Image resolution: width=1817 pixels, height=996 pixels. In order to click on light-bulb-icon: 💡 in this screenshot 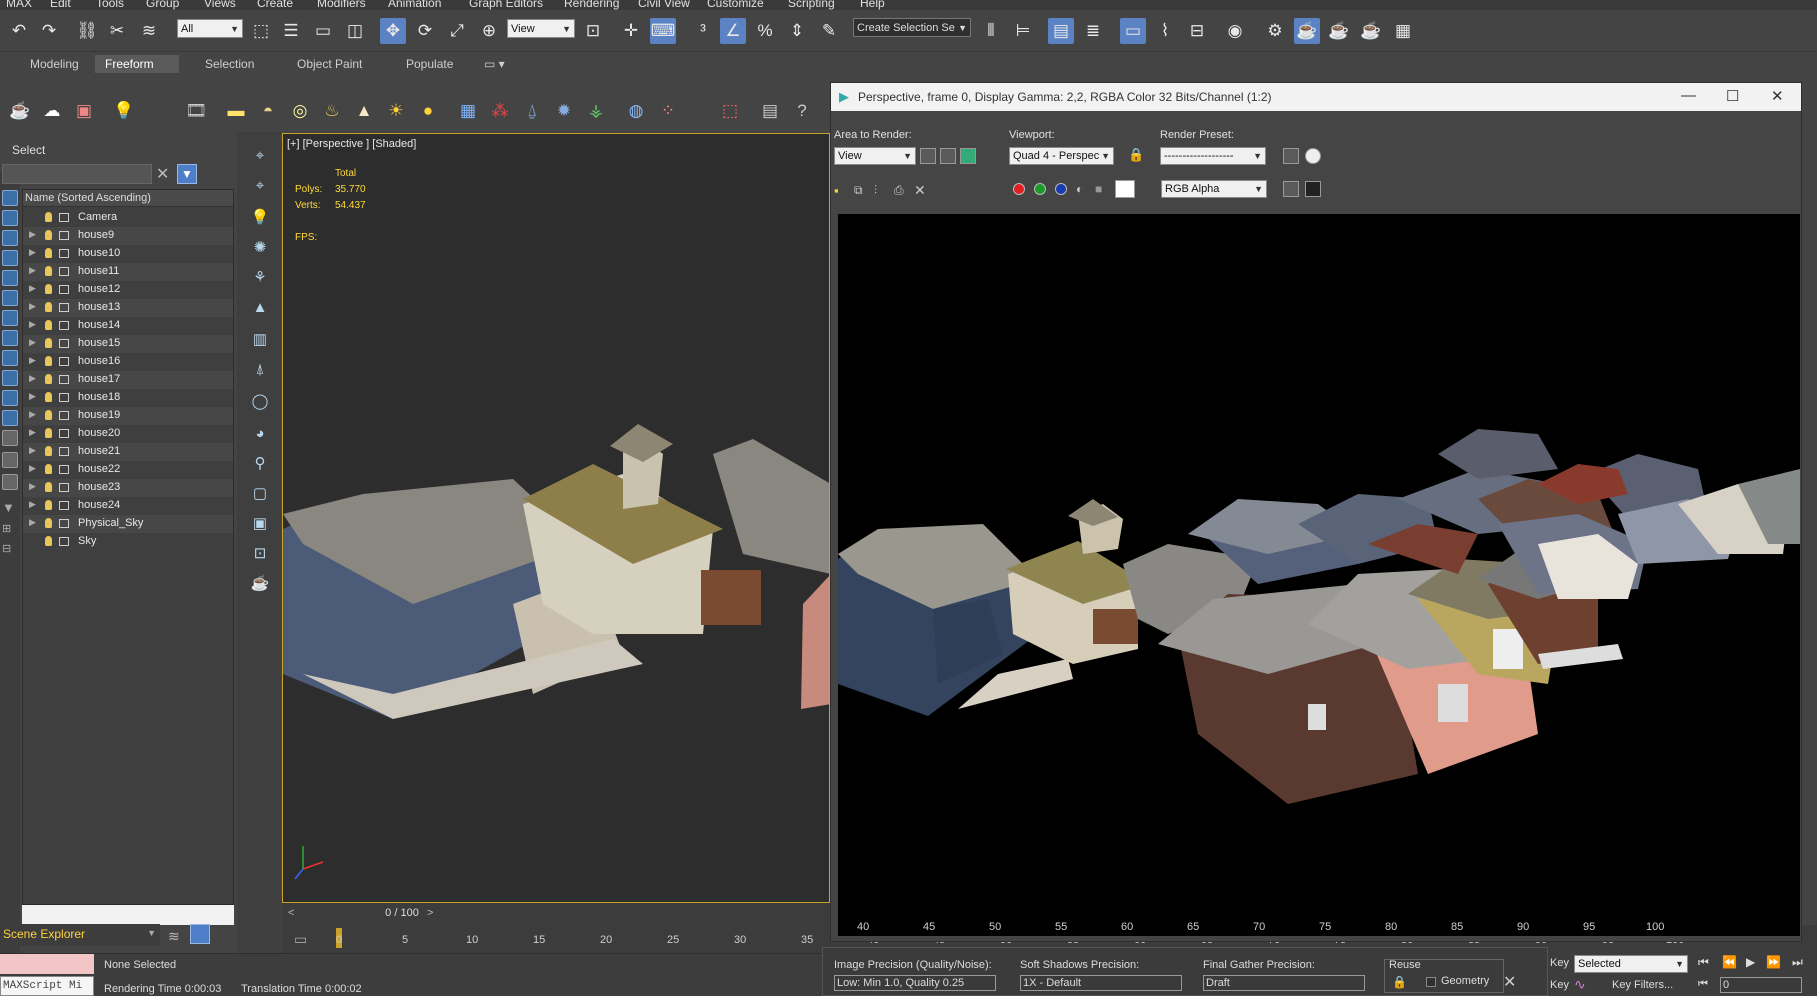, I will do `click(124, 111)`.